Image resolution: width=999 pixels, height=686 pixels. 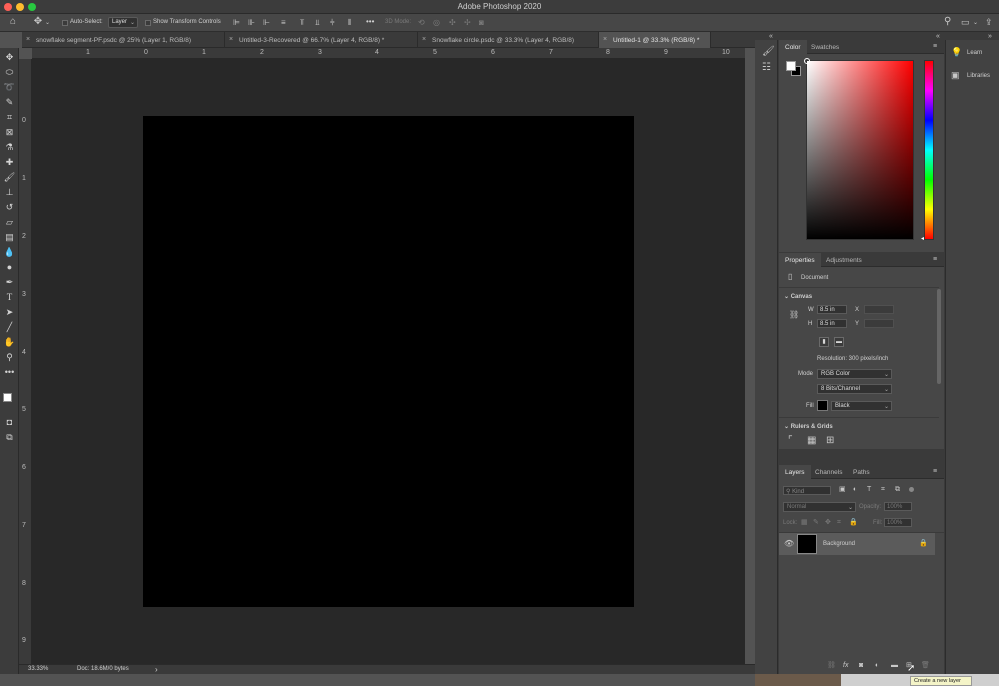 What do you see at coordinates (148, 23) in the screenshot?
I see `show-transform-checkbox` at bounding box center [148, 23].